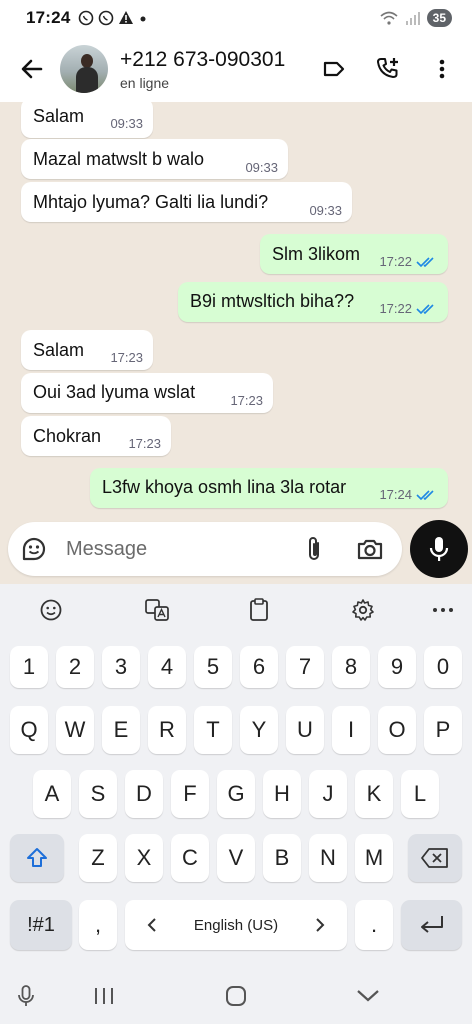 This screenshot has height=1024, width=472. What do you see at coordinates (98, 858) in the screenshot?
I see `key-z: Z` at bounding box center [98, 858].